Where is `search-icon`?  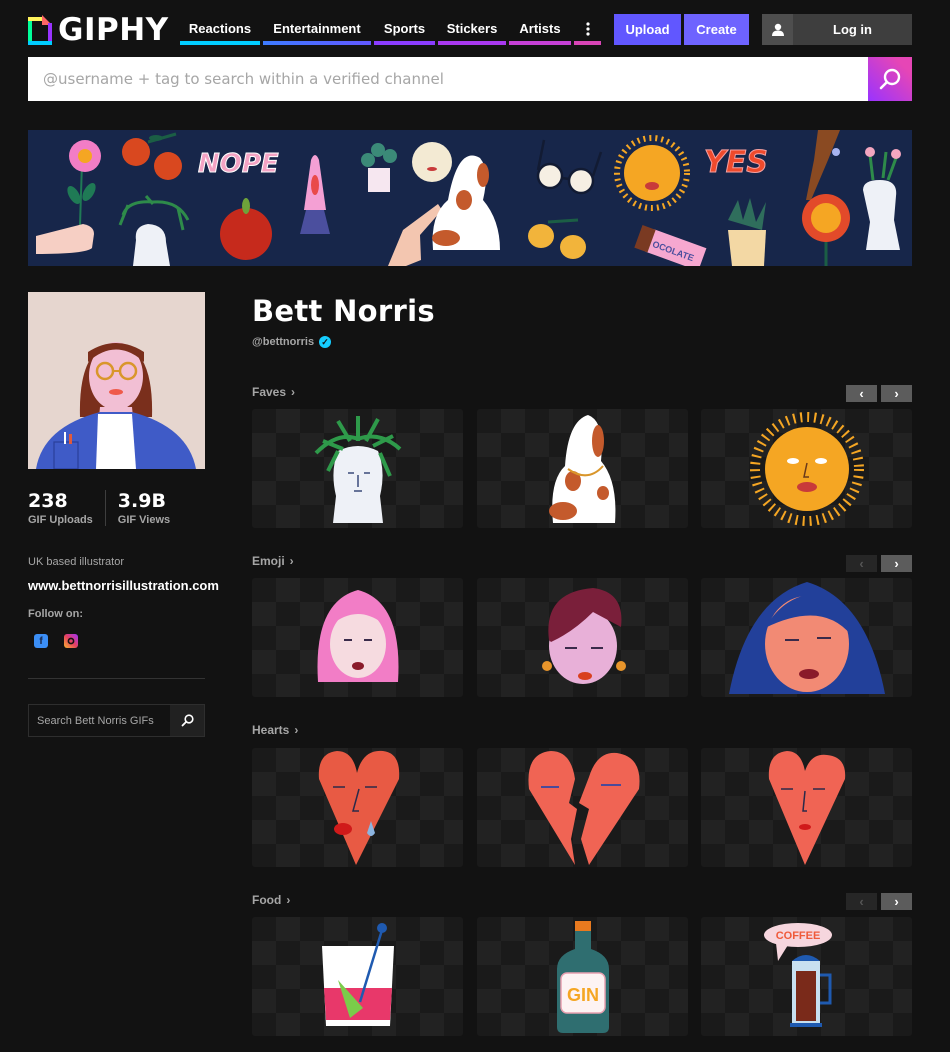 search-icon is located at coordinates (187, 720).